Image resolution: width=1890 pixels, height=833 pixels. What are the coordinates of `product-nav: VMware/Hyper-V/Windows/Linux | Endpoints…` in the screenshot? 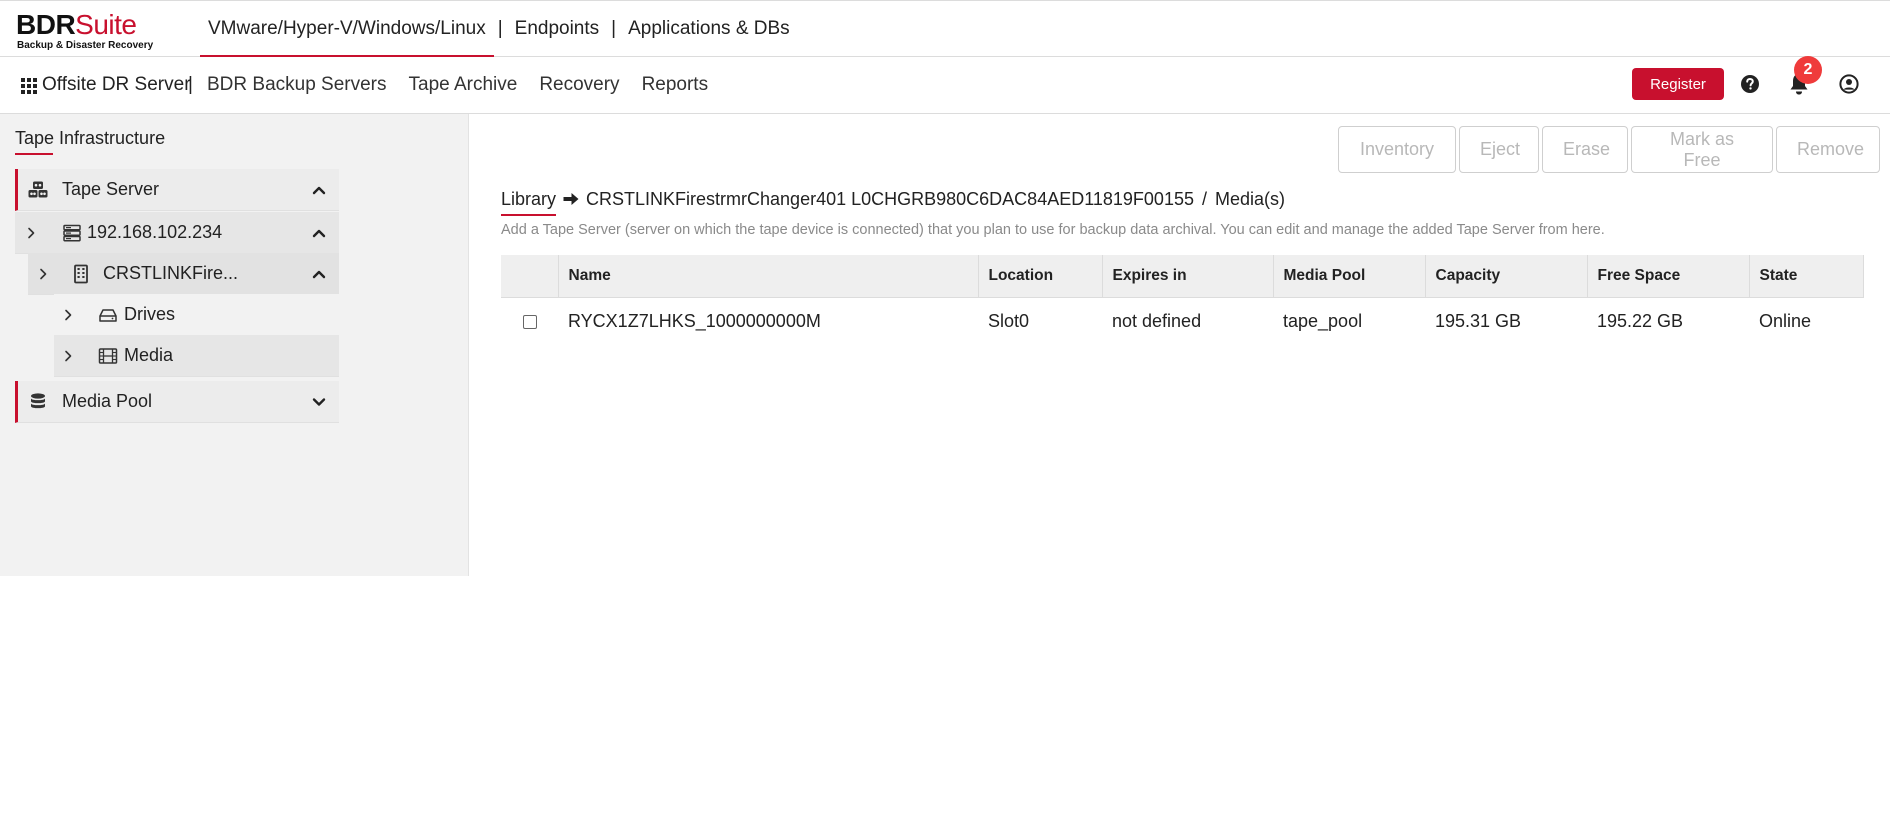 It's located at (499, 29).